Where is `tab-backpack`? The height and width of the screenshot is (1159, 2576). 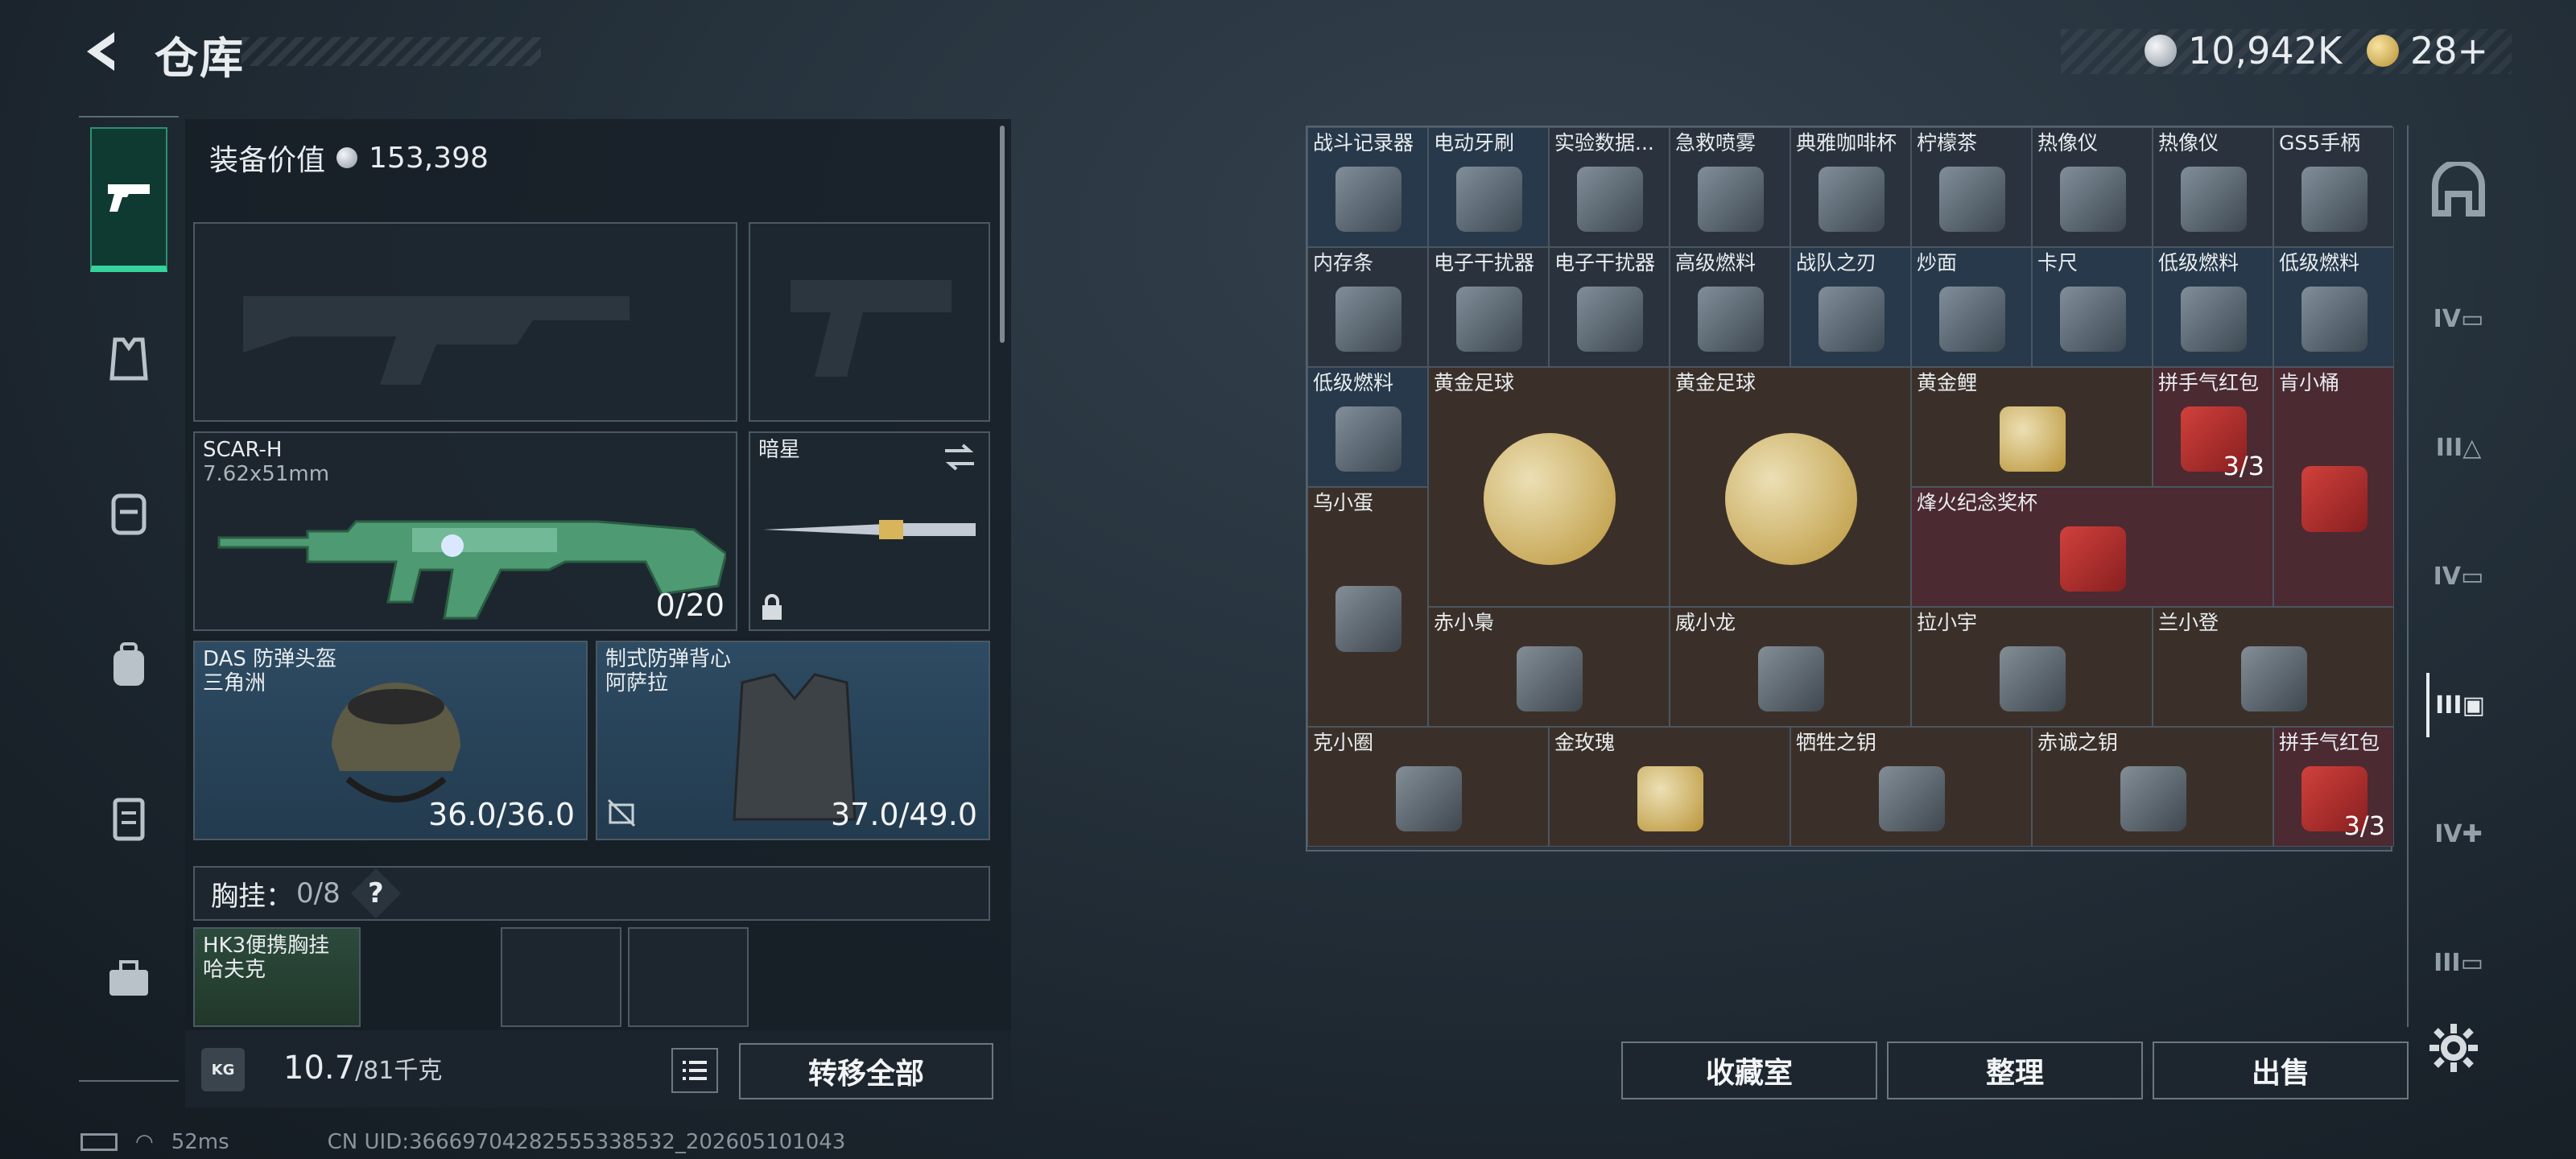
tab-backpack is located at coordinates (128, 664).